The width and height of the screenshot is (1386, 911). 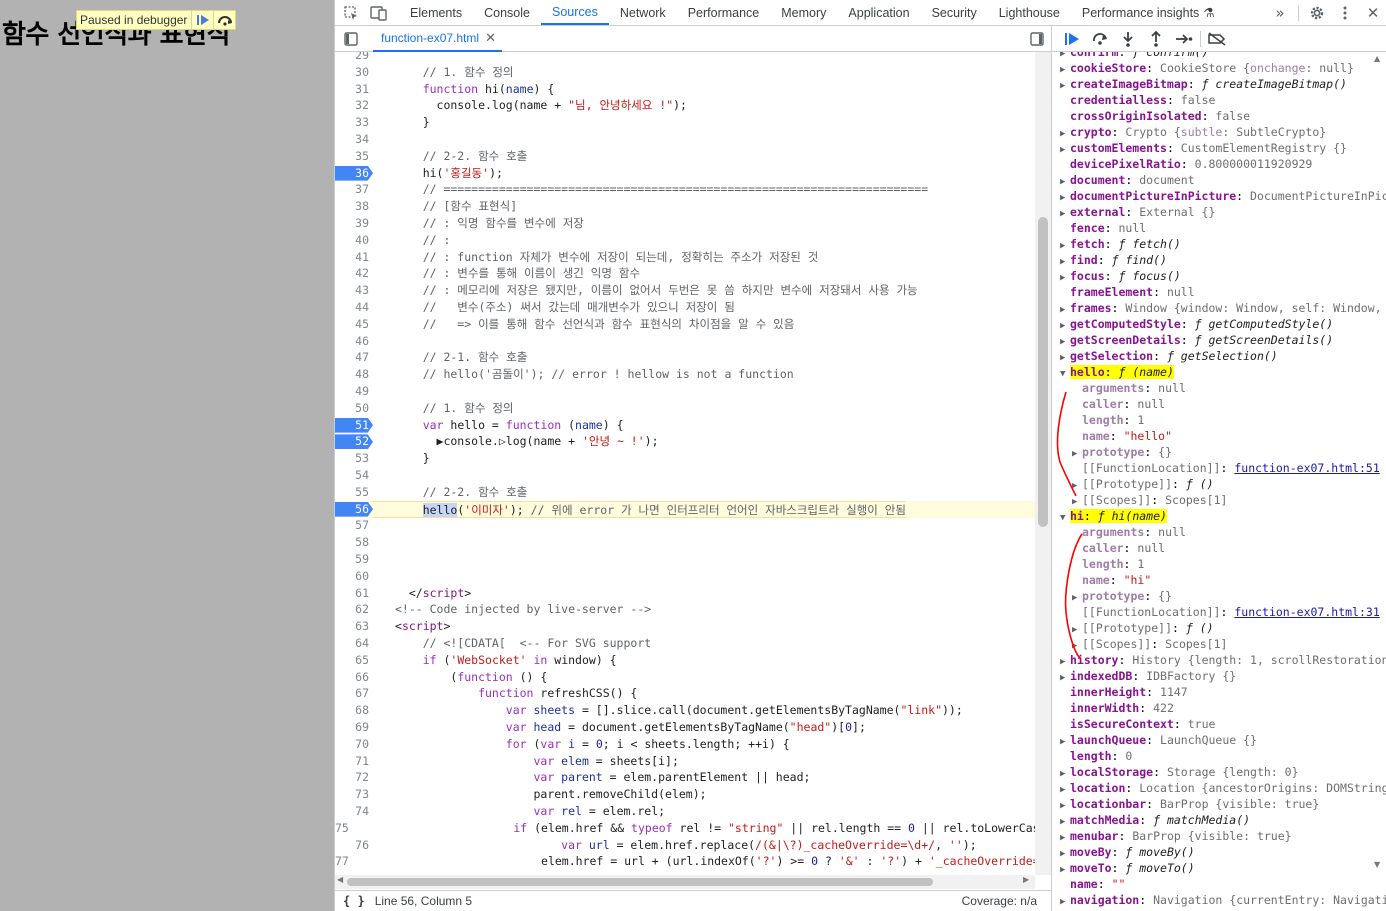 What do you see at coordinates (354, 307) in the screenshot?
I see `line-number: 44` at bounding box center [354, 307].